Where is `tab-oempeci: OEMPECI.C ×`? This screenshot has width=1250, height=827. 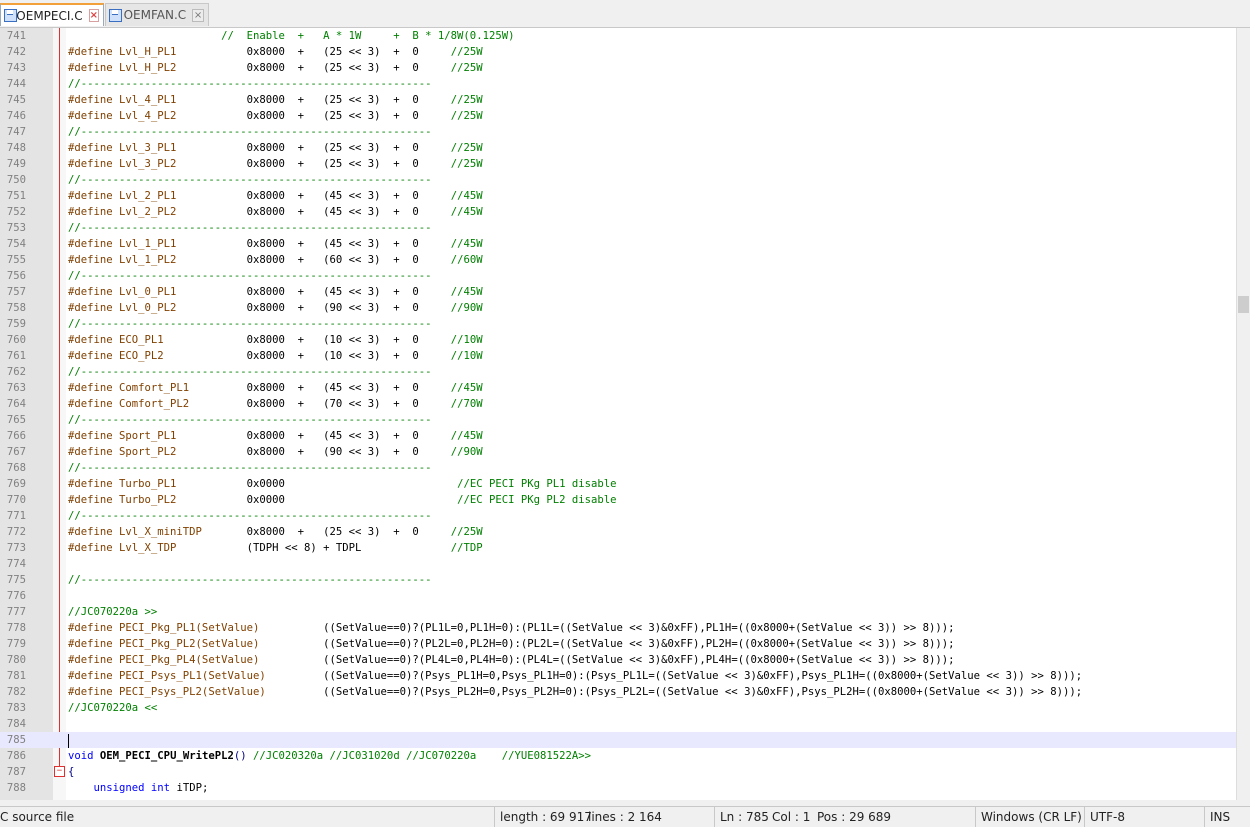
tab-oempeci: OEMPECI.C × is located at coordinates (52, 14).